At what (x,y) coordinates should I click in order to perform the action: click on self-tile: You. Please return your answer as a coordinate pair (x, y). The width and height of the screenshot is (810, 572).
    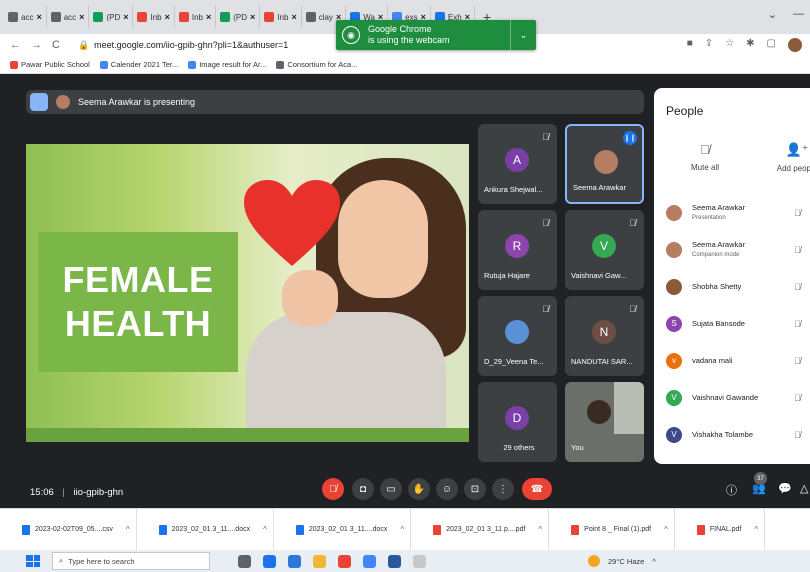
    Looking at the image, I should click on (604, 422).